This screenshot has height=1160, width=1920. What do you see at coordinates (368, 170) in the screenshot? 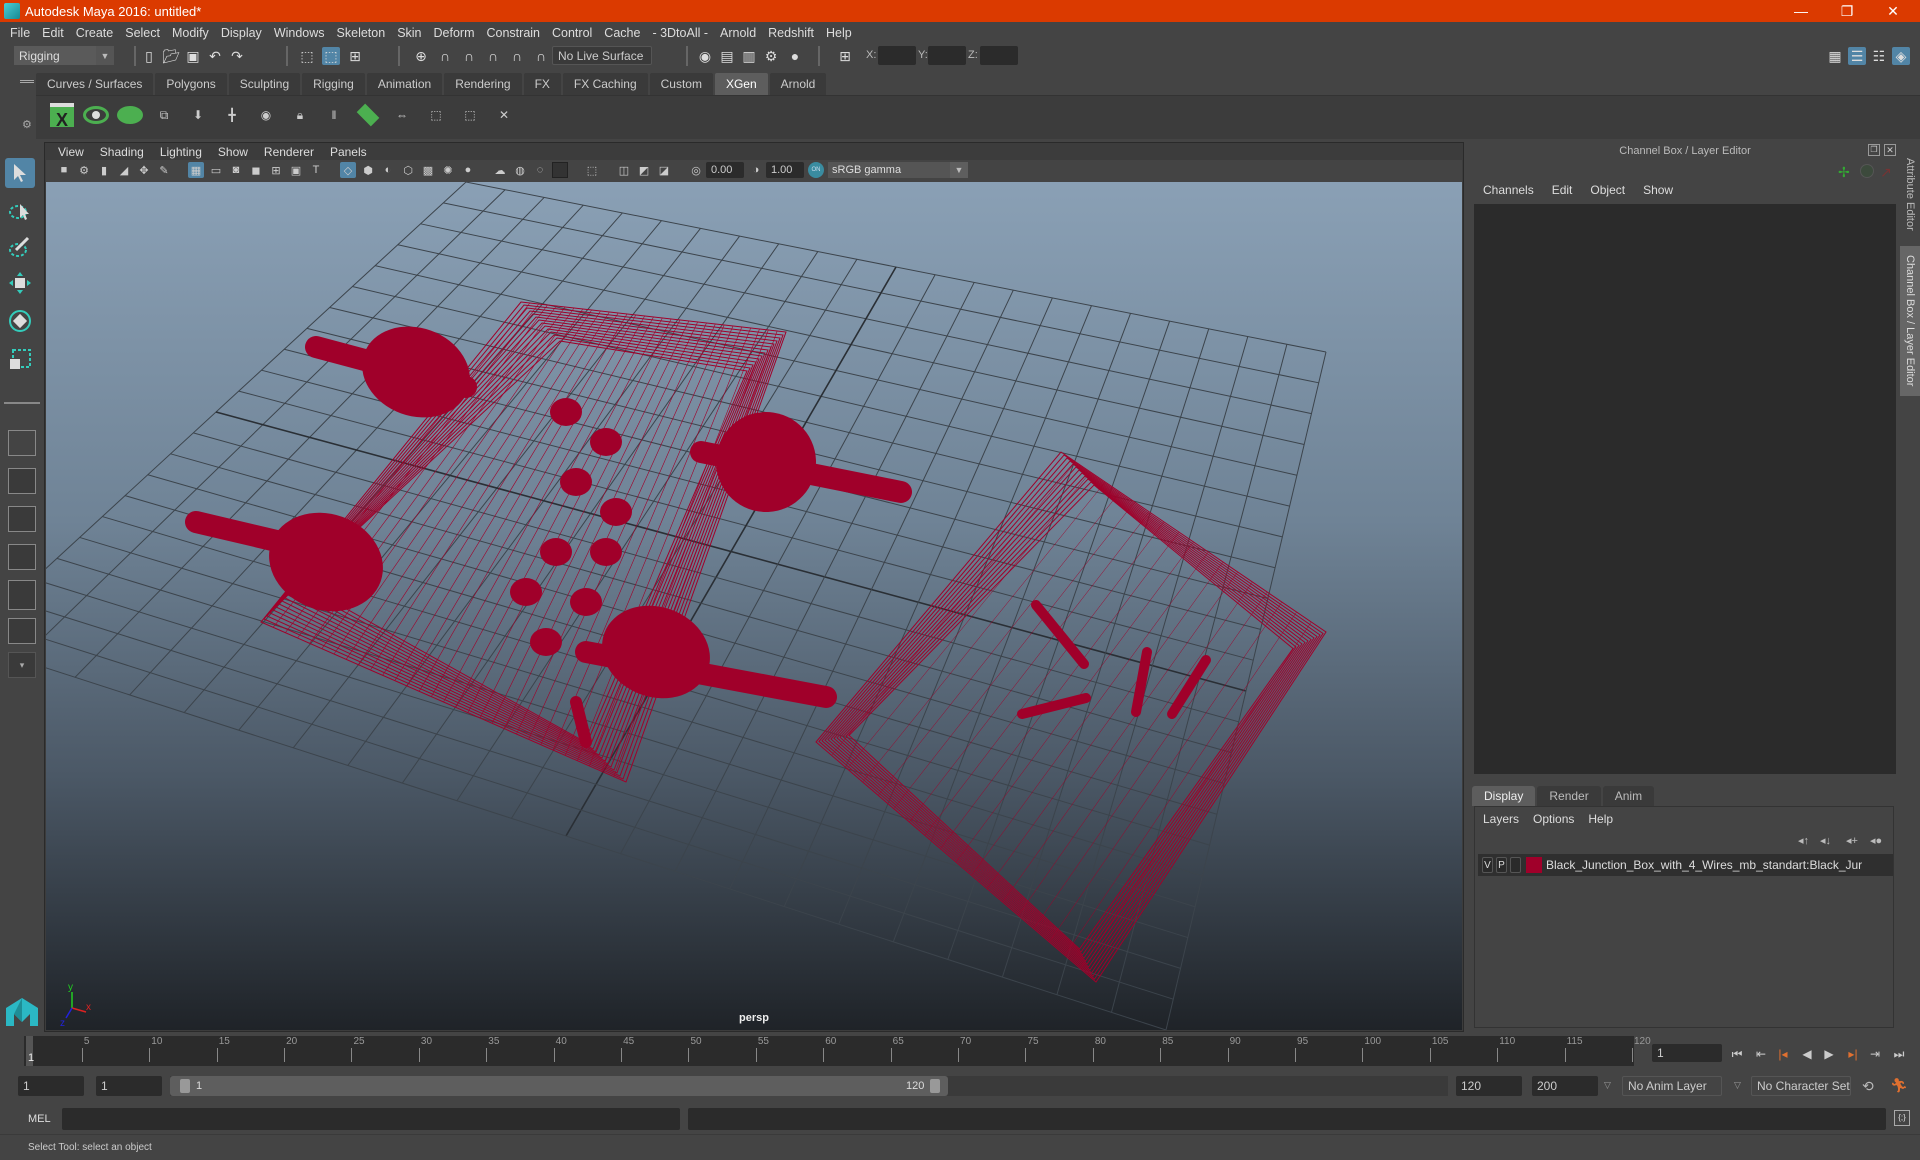
I see `smooth-shade-icon: ⬢` at bounding box center [368, 170].